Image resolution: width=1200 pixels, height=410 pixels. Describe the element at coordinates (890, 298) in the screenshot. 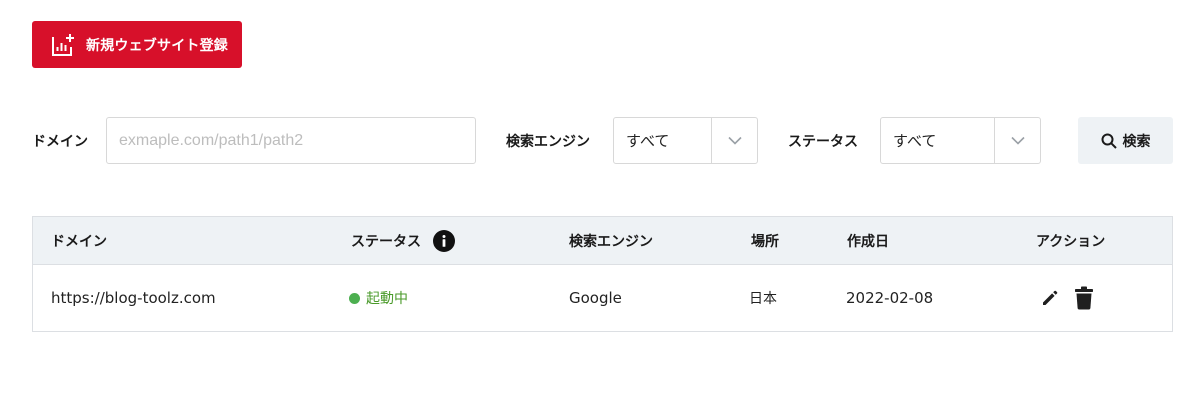

I see `row-created: 2022-02-08` at that location.